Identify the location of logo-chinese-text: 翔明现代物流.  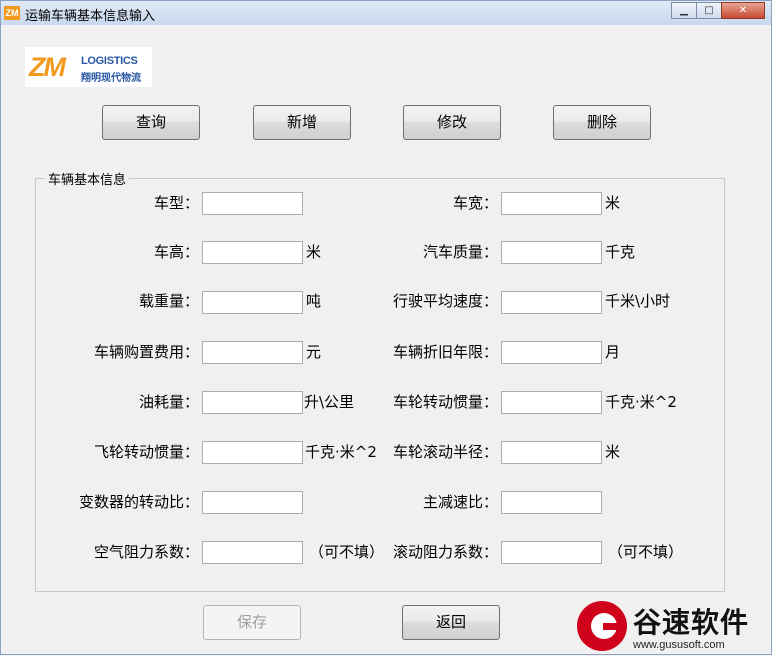
(111, 78).